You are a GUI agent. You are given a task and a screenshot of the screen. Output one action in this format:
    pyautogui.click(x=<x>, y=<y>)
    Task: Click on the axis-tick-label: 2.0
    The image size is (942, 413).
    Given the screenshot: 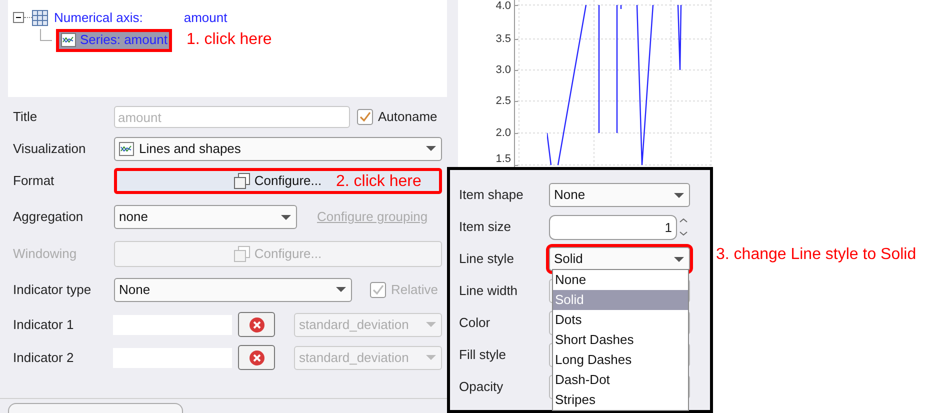 What is the action you would take?
    pyautogui.click(x=502, y=133)
    